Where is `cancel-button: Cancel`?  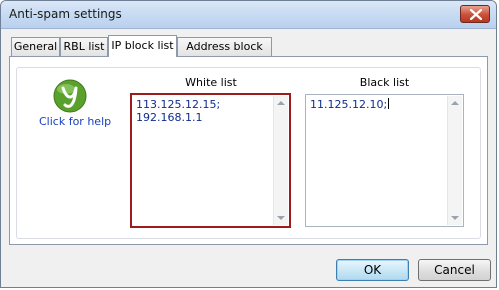
cancel-button: Cancel is located at coordinates (454, 270).